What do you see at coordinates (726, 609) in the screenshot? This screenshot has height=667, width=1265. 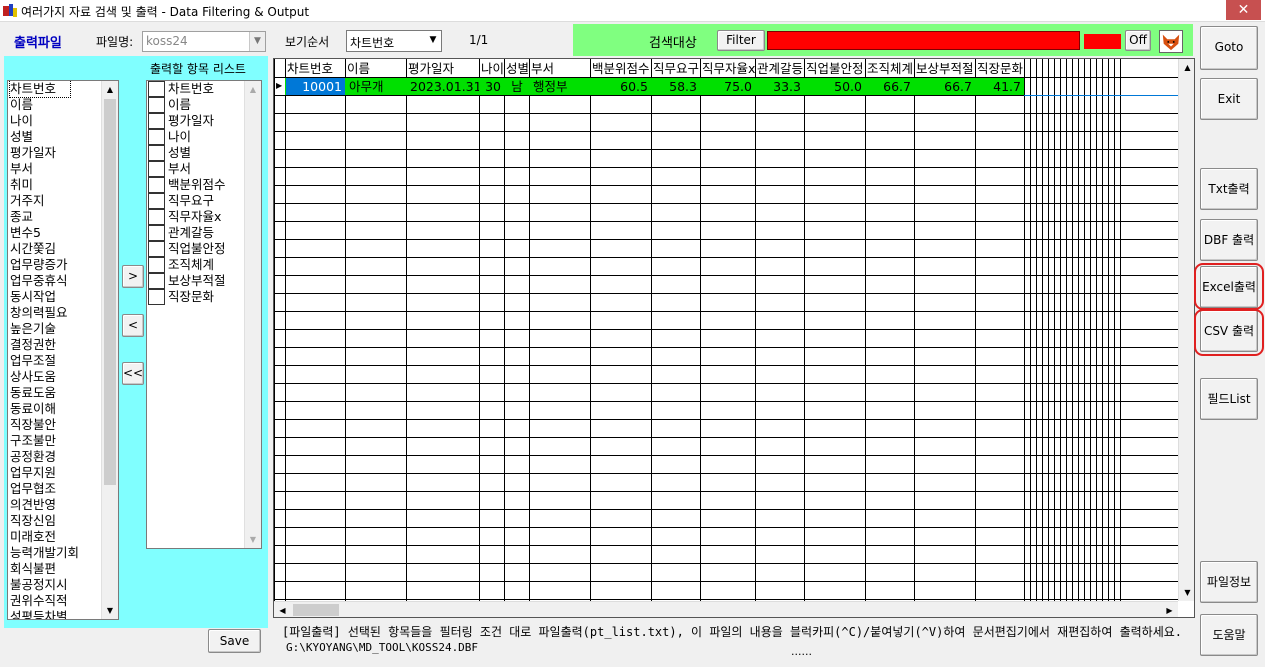 I see `grid-horizontal-scrollbar: ◀ ▶` at bounding box center [726, 609].